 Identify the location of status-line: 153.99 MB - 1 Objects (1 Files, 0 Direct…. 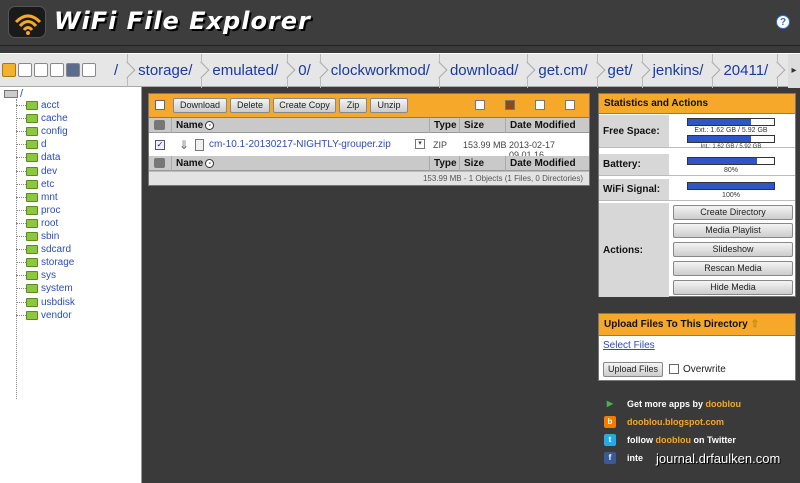
(369, 178).